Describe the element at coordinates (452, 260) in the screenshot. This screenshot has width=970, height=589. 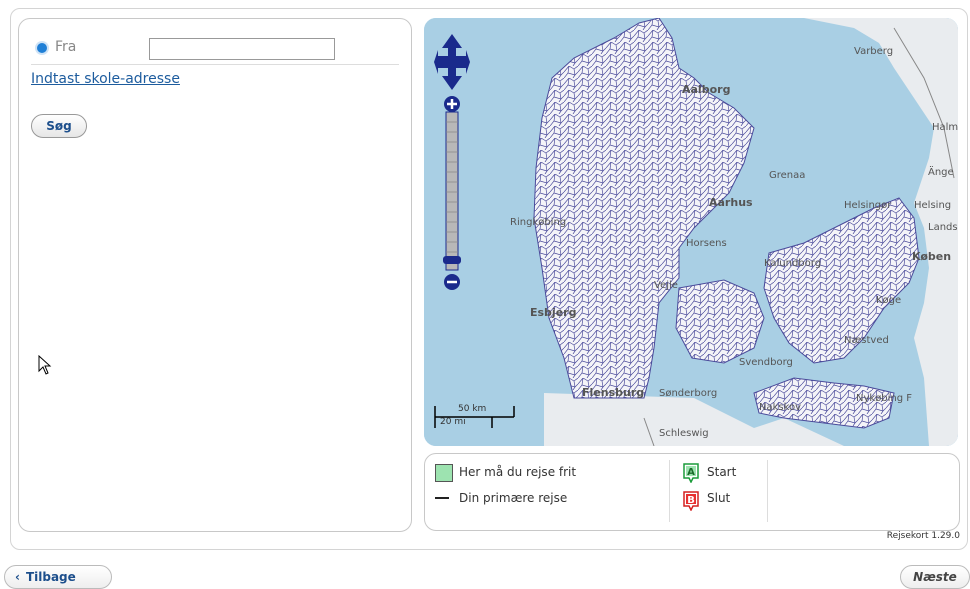
I see `zoom-handle` at that location.